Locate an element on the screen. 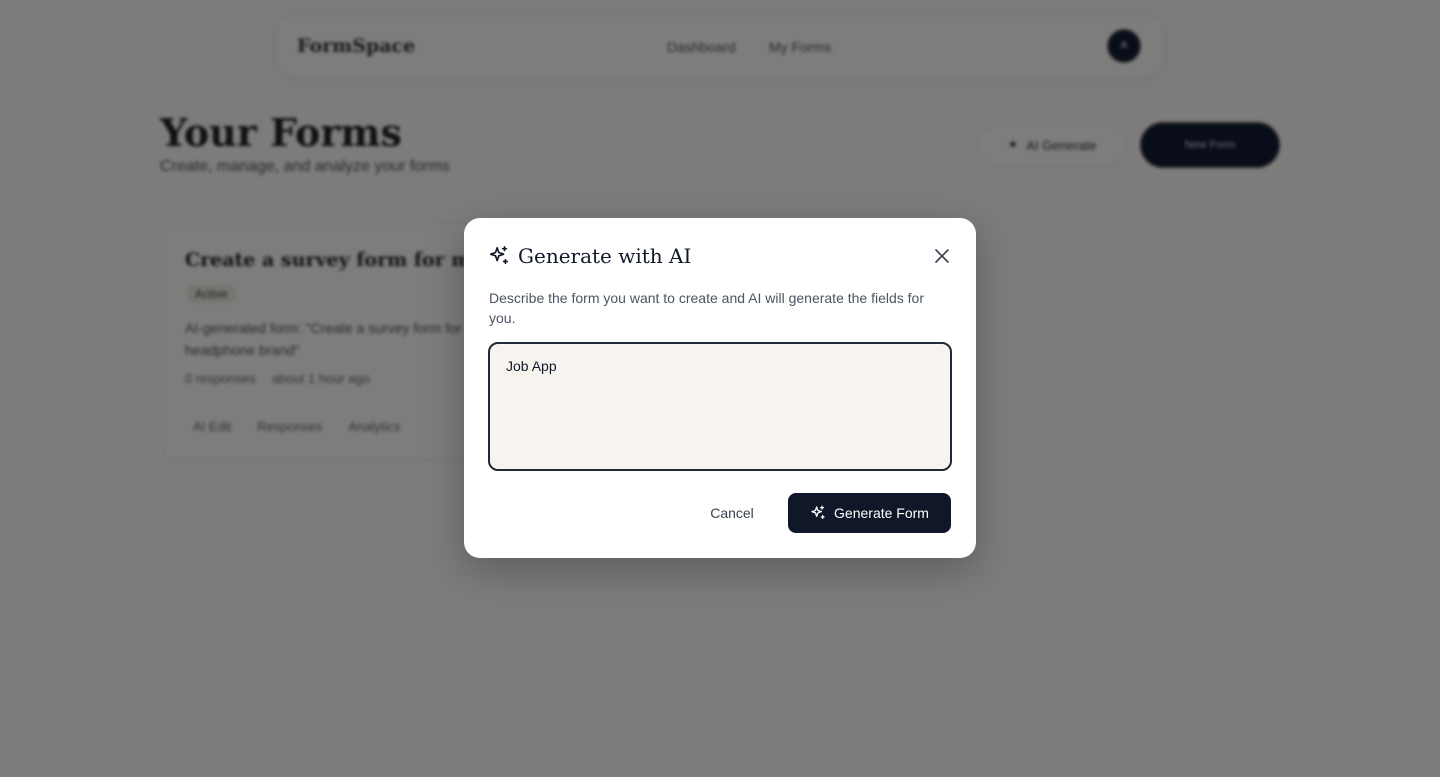 The image size is (1440, 777). dialog-title: Generate with AI is located at coordinates (605, 256).